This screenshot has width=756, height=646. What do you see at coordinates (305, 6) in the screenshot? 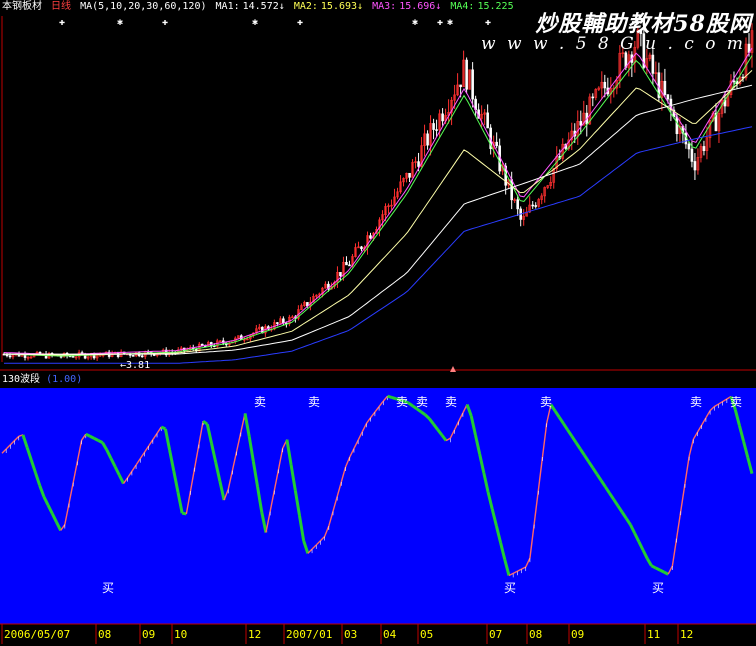
I see `ma2-label: MA2:` at bounding box center [305, 6].